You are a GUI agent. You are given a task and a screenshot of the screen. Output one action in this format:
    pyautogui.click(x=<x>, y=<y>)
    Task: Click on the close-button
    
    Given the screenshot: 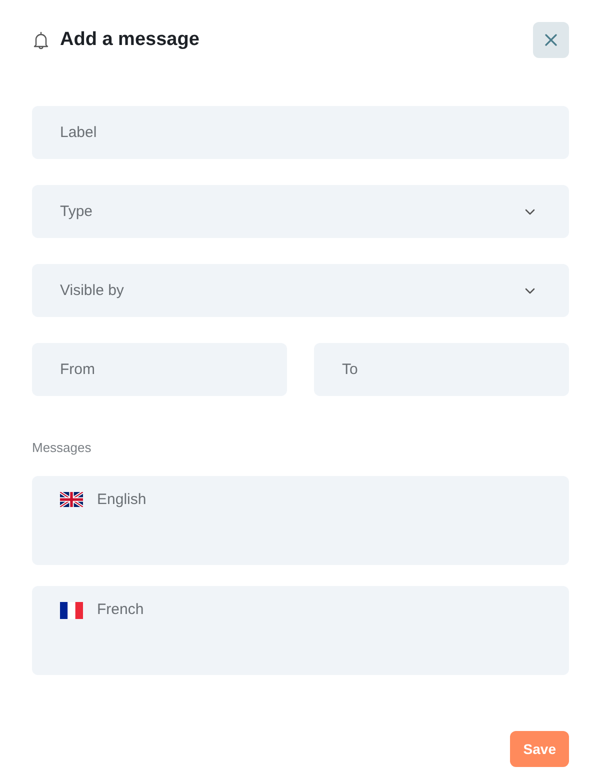 What is the action you would take?
    pyautogui.click(x=551, y=40)
    